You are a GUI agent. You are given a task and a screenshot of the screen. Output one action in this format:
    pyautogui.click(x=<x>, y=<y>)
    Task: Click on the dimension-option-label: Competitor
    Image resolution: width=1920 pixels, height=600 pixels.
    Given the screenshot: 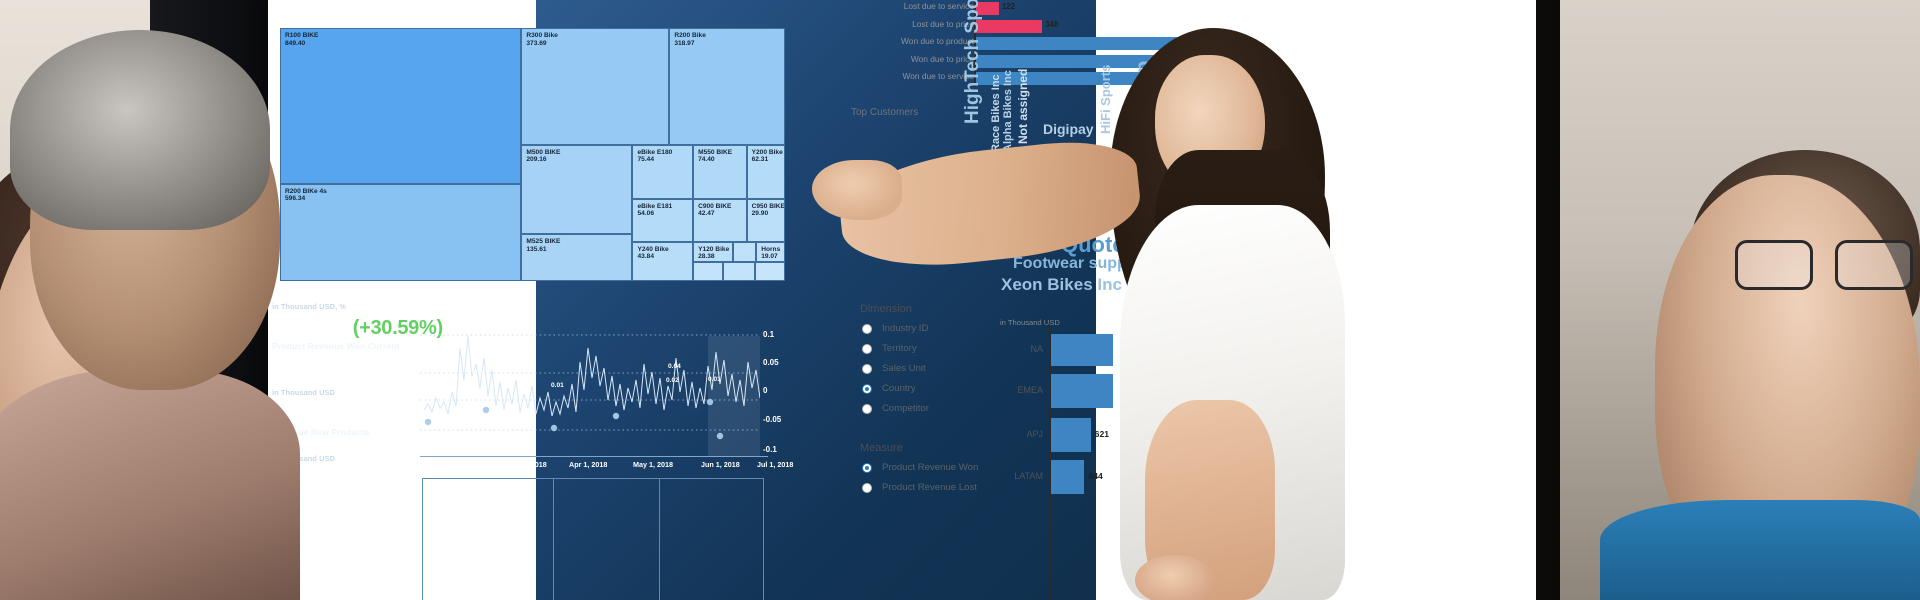 What is the action you would take?
    pyautogui.click(x=905, y=408)
    